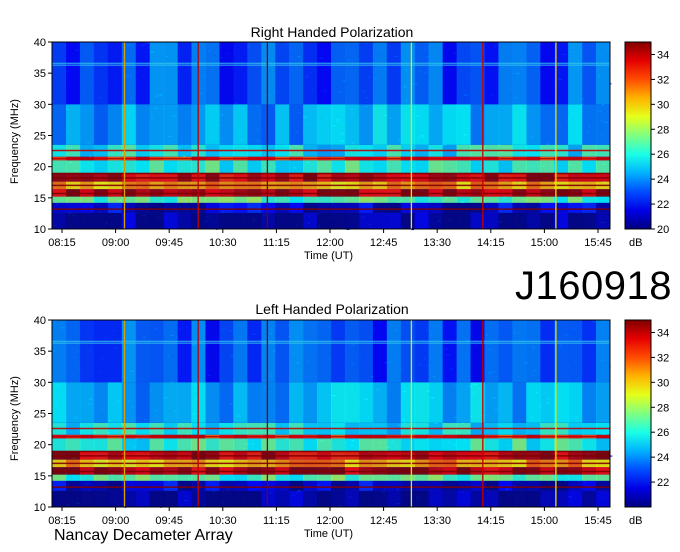  What do you see at coordinates (663, 483) in the screenshot?
I see `colorbar-tick-label: 22` at bounding box center [663, 483].